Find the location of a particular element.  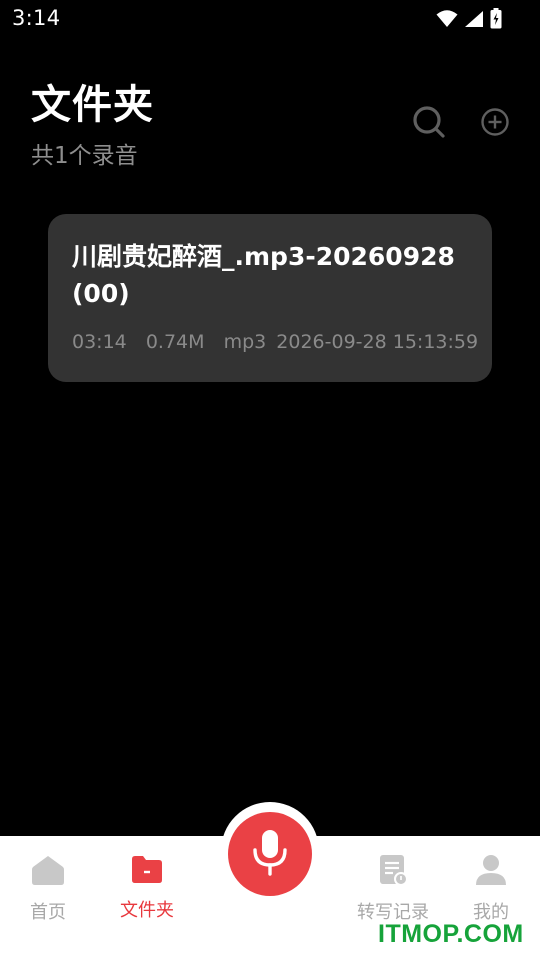

nav-item-folder: 文件夹 is located at coordinates (147, 888).